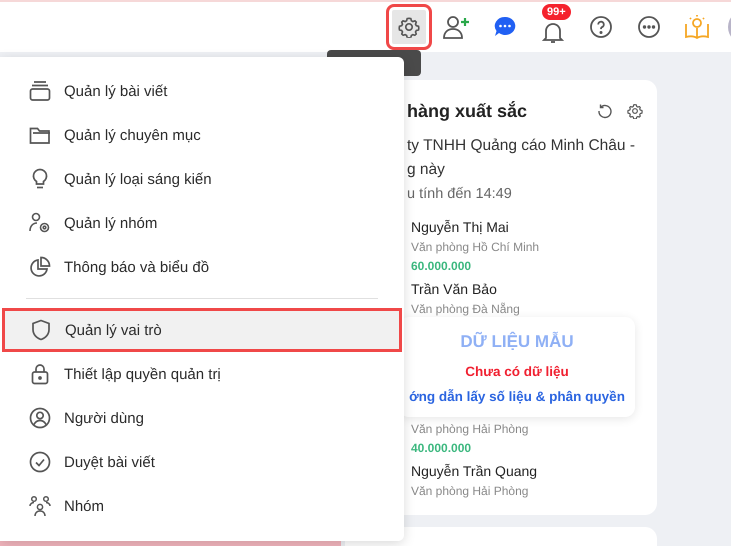  Describe the element at coordinates (202, 374) in the screenshot. I see `menu-item: Thiết lập quyền quản trị` at that location.